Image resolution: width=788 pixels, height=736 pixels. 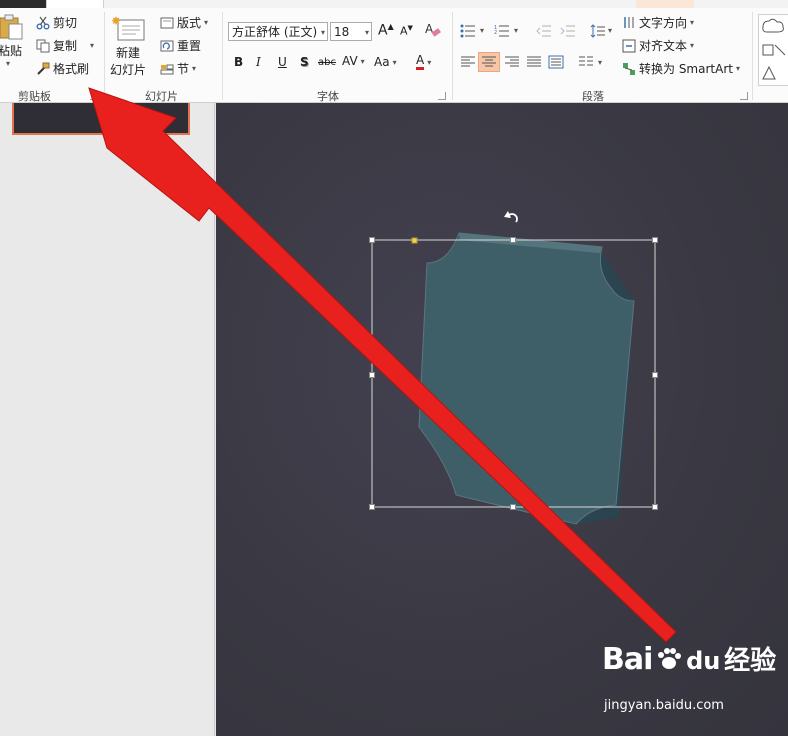 I want to click on layout-icon, so click(x=167, y=22).